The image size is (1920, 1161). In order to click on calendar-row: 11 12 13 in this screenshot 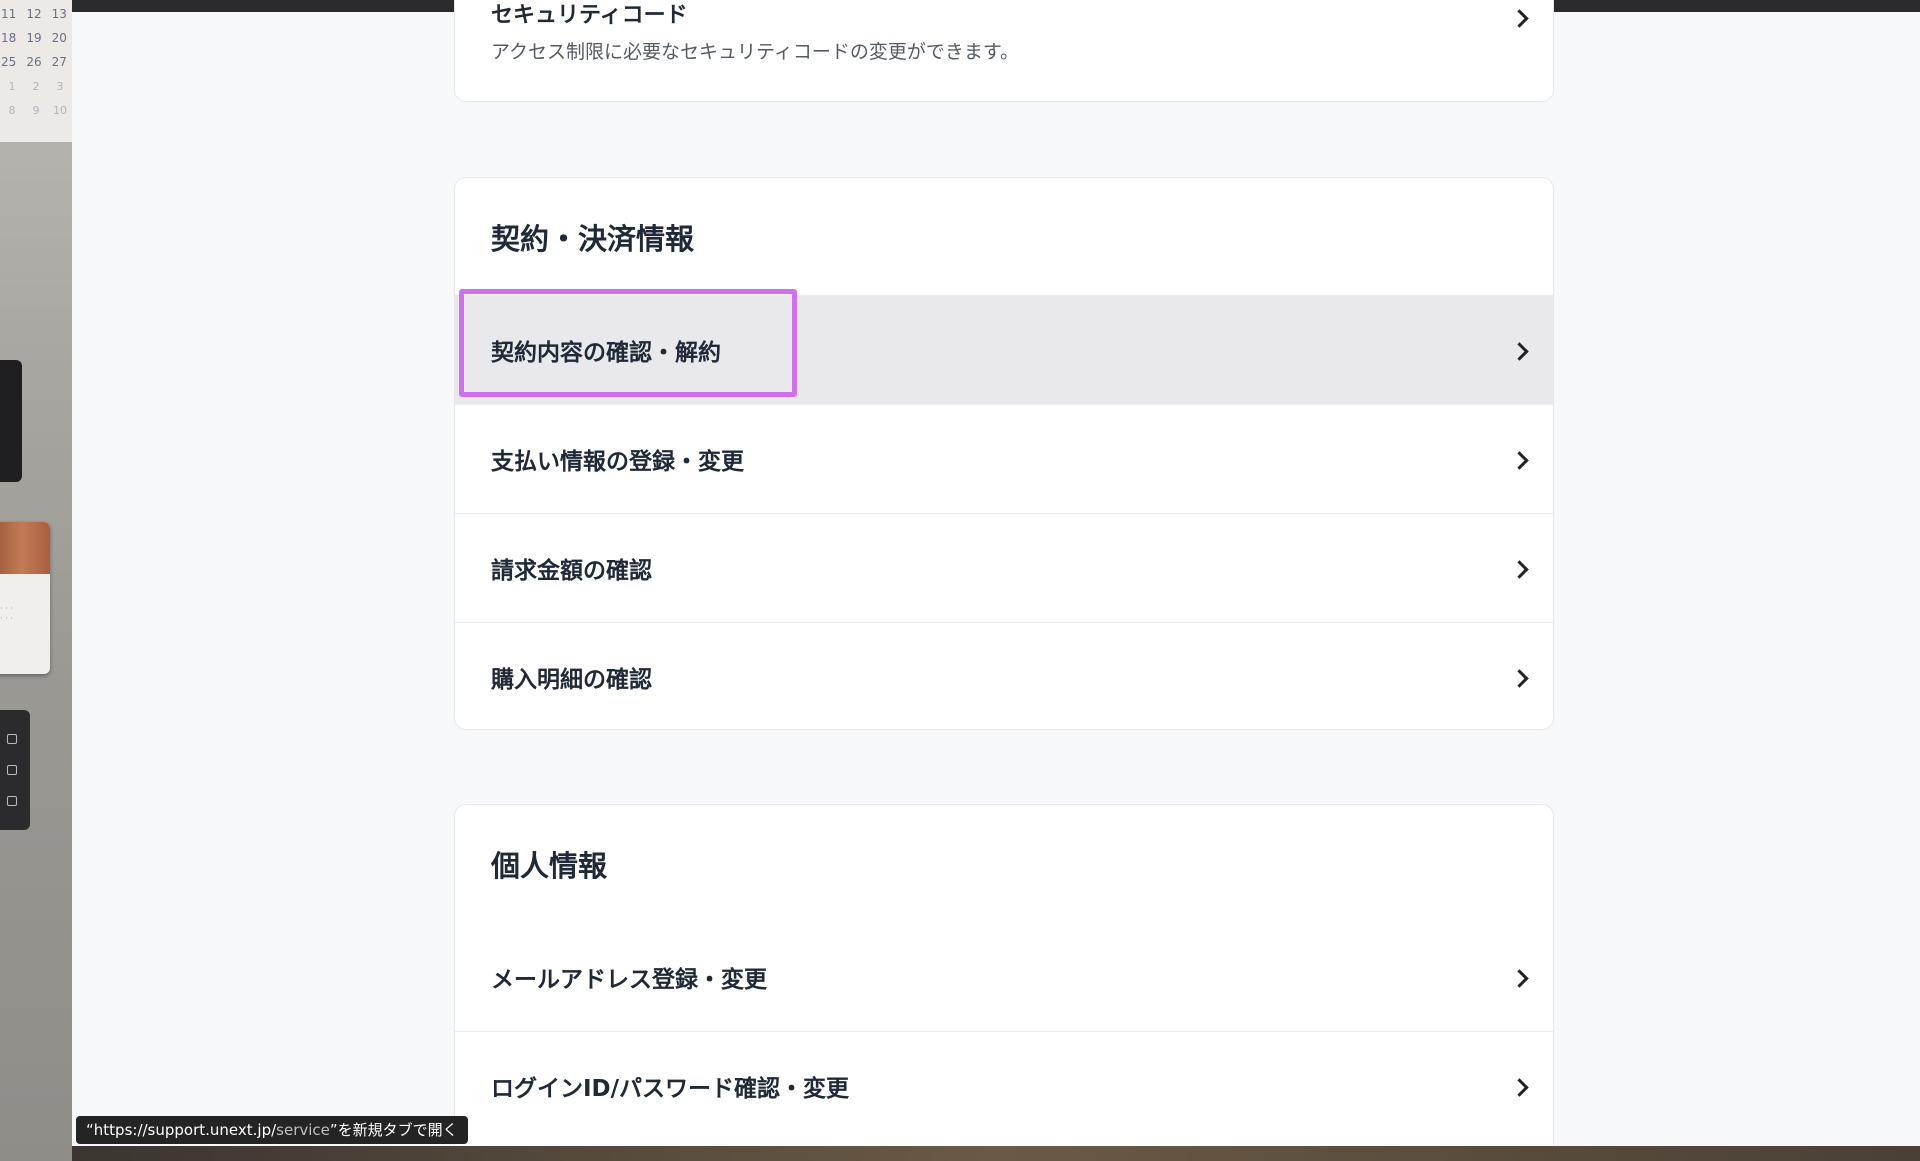, I will do `click(36, 14)`.